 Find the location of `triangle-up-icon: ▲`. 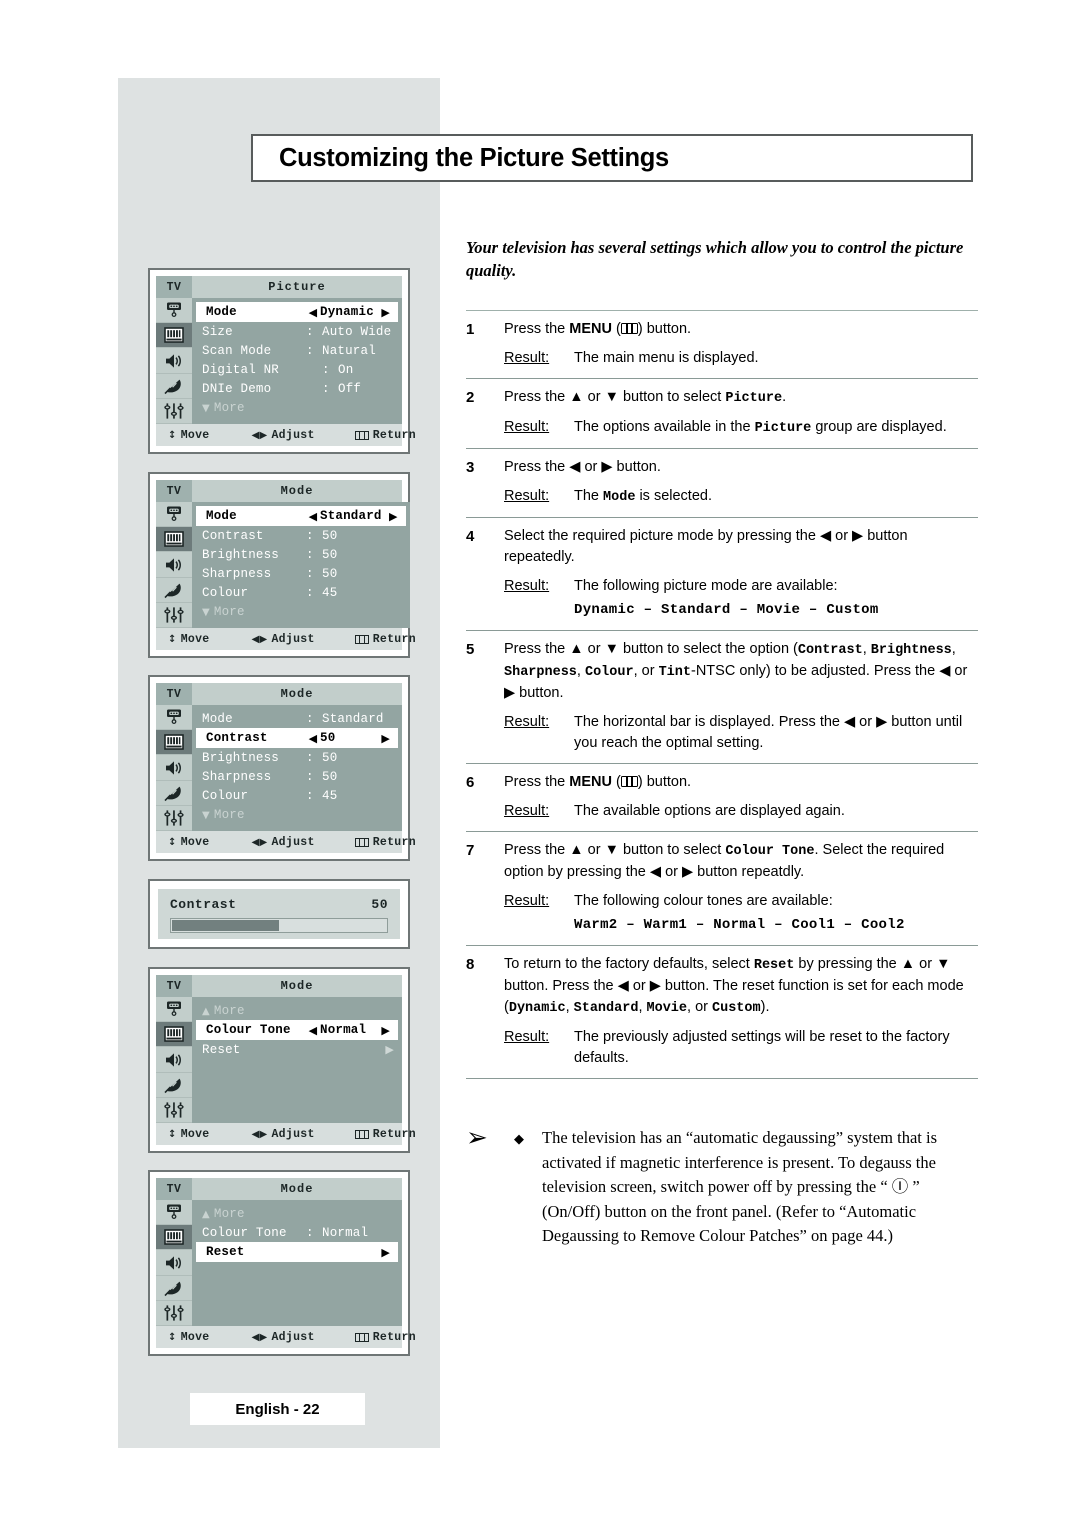

triangle-up-icon: ▲ is located at coordinates (206, 1011).